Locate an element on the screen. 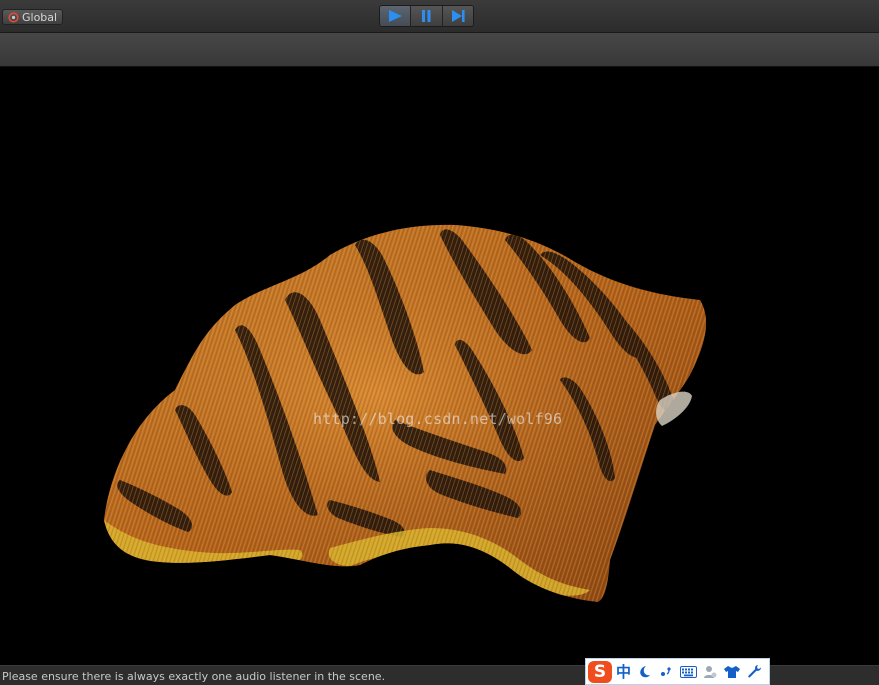 This screenshot has height=685, width=879. pause-icon is located at coordinates (426, 16).